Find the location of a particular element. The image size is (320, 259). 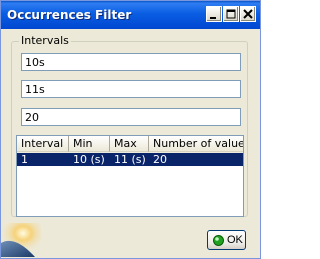

close-icon is located at coordinates (248, 14).